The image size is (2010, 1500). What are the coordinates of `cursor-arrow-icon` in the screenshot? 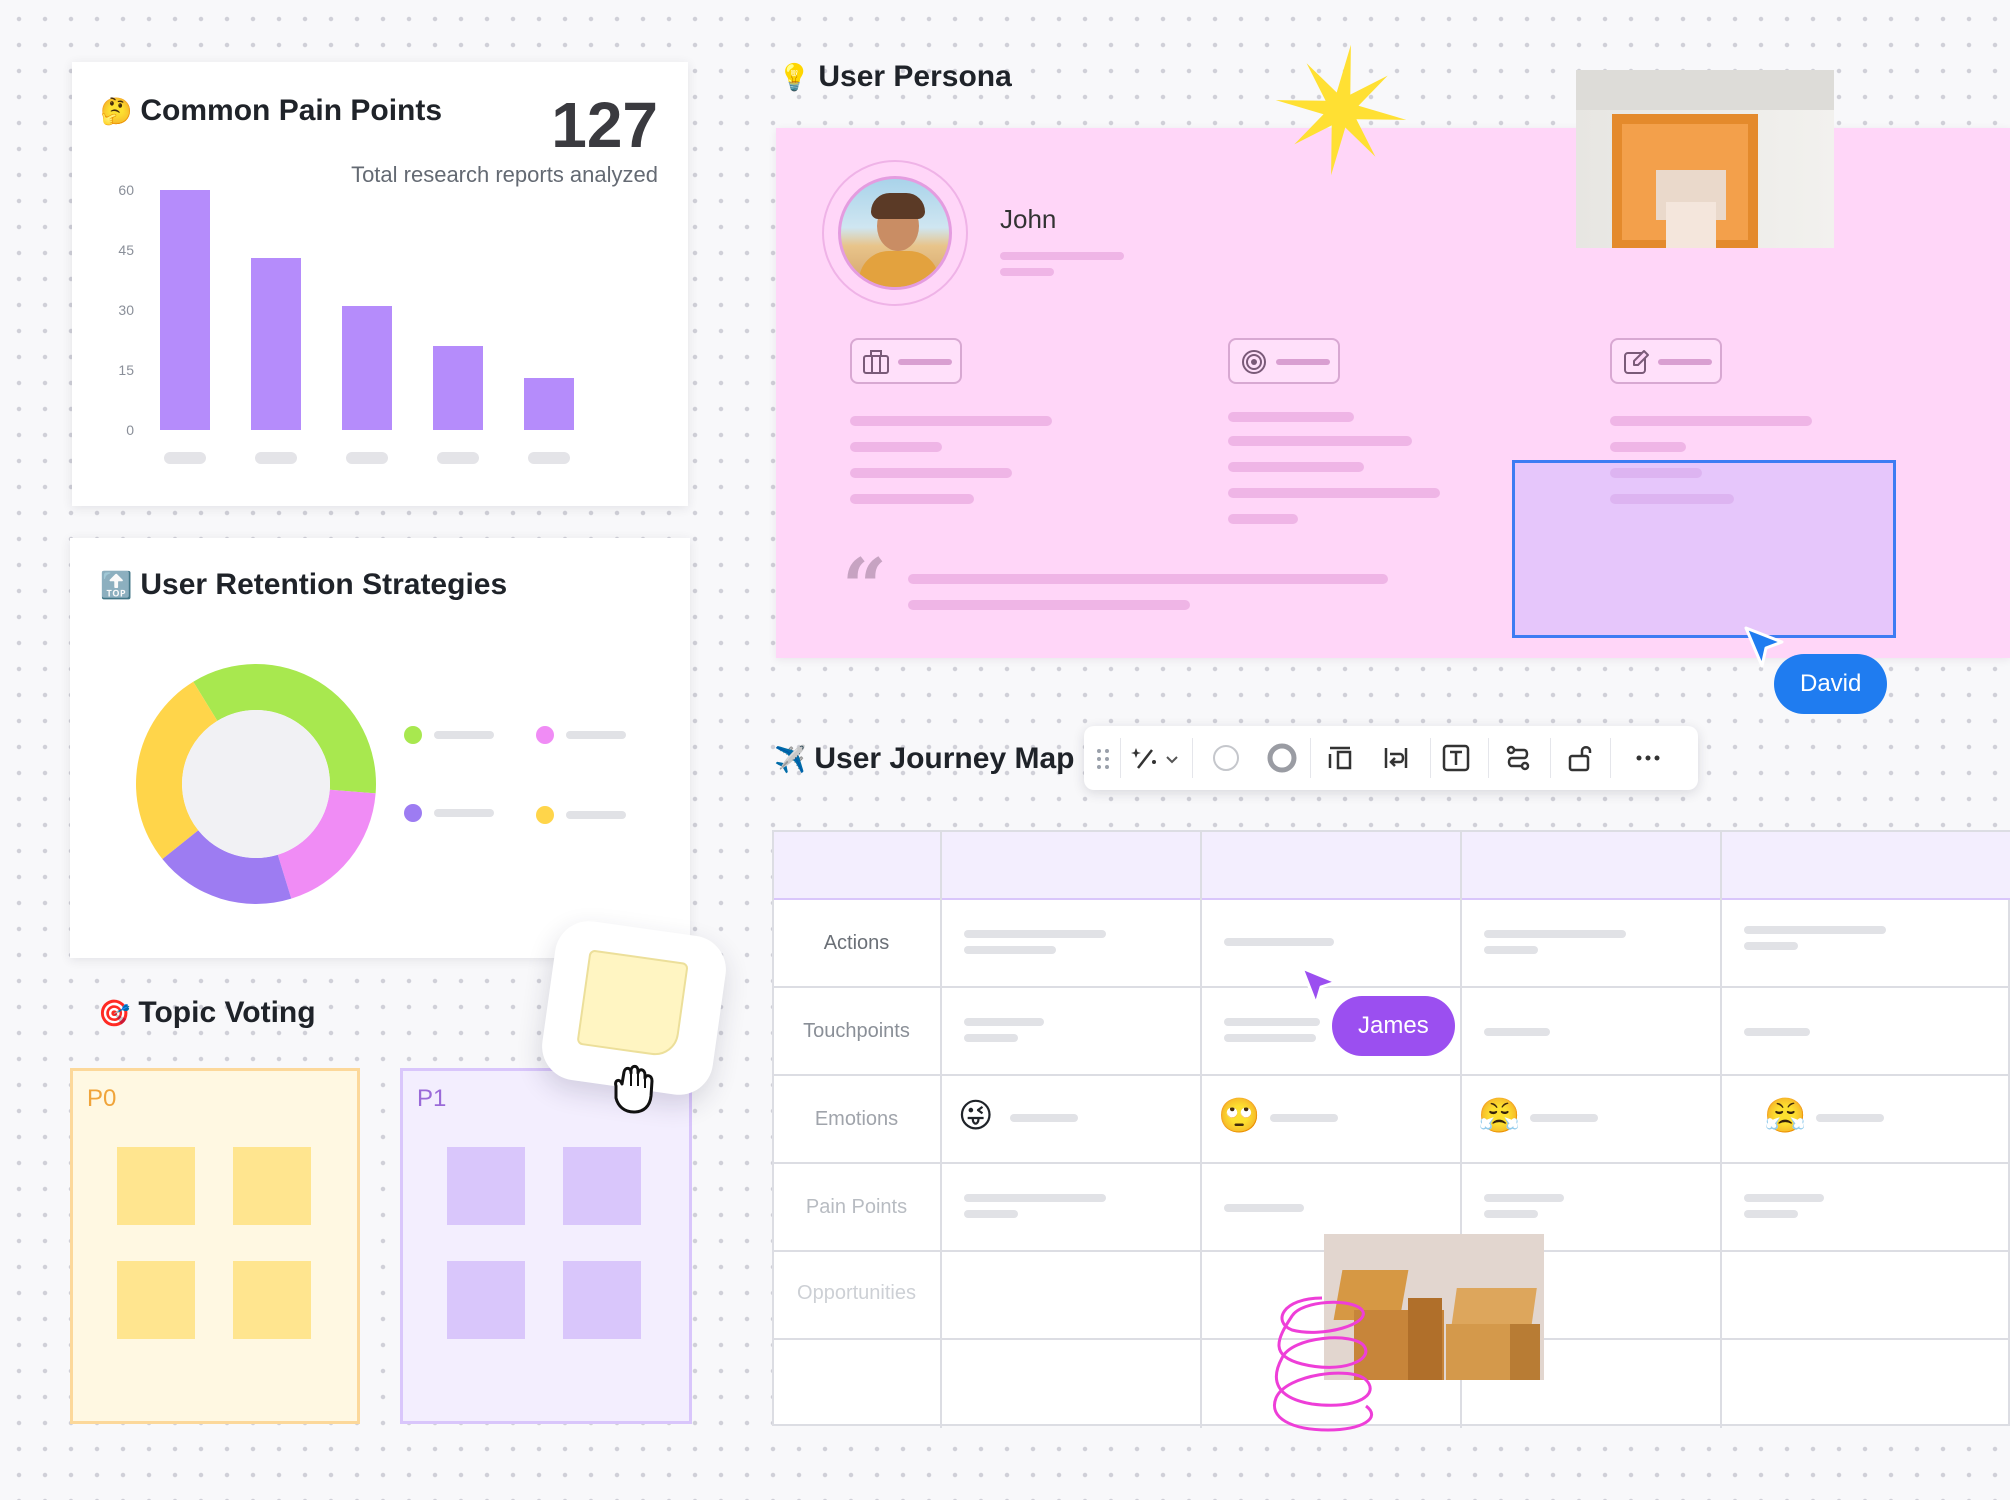 It's located at (1319, 986).